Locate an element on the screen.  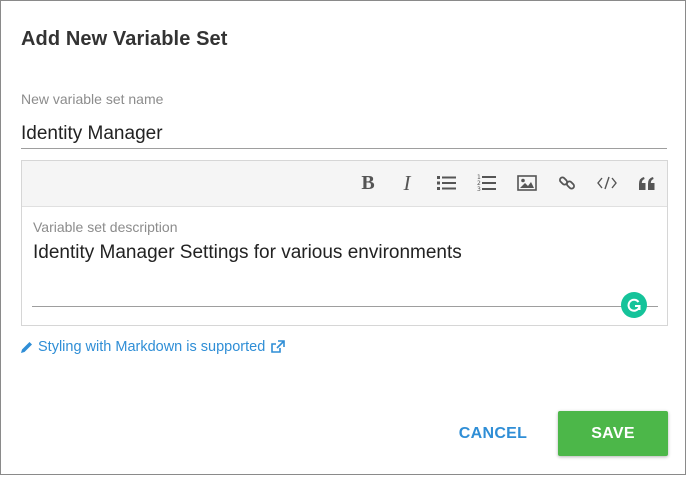
description-underline is located at coordinates (345, 306).